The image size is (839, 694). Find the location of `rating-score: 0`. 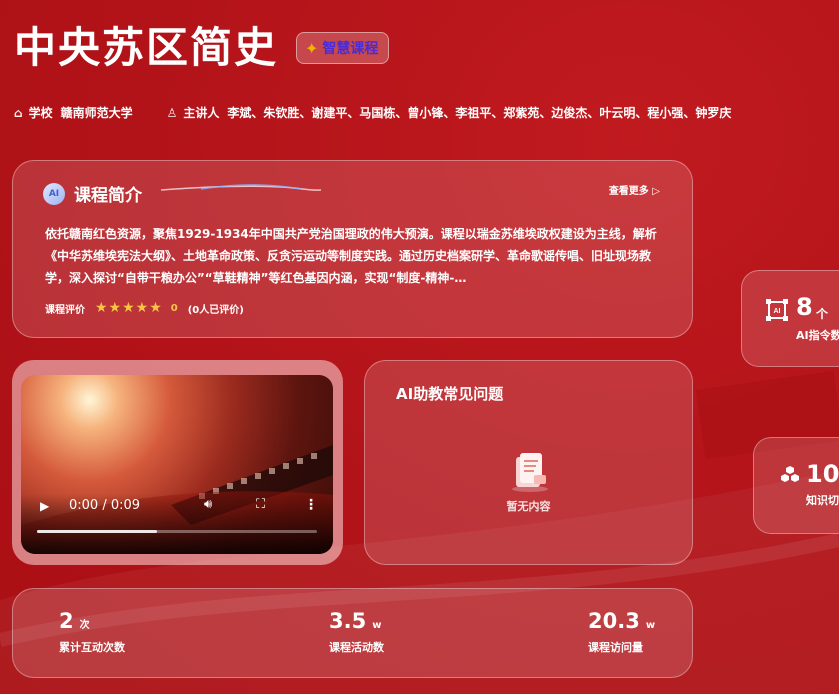

rating-score: 0 is located at coordinates (174, 308).